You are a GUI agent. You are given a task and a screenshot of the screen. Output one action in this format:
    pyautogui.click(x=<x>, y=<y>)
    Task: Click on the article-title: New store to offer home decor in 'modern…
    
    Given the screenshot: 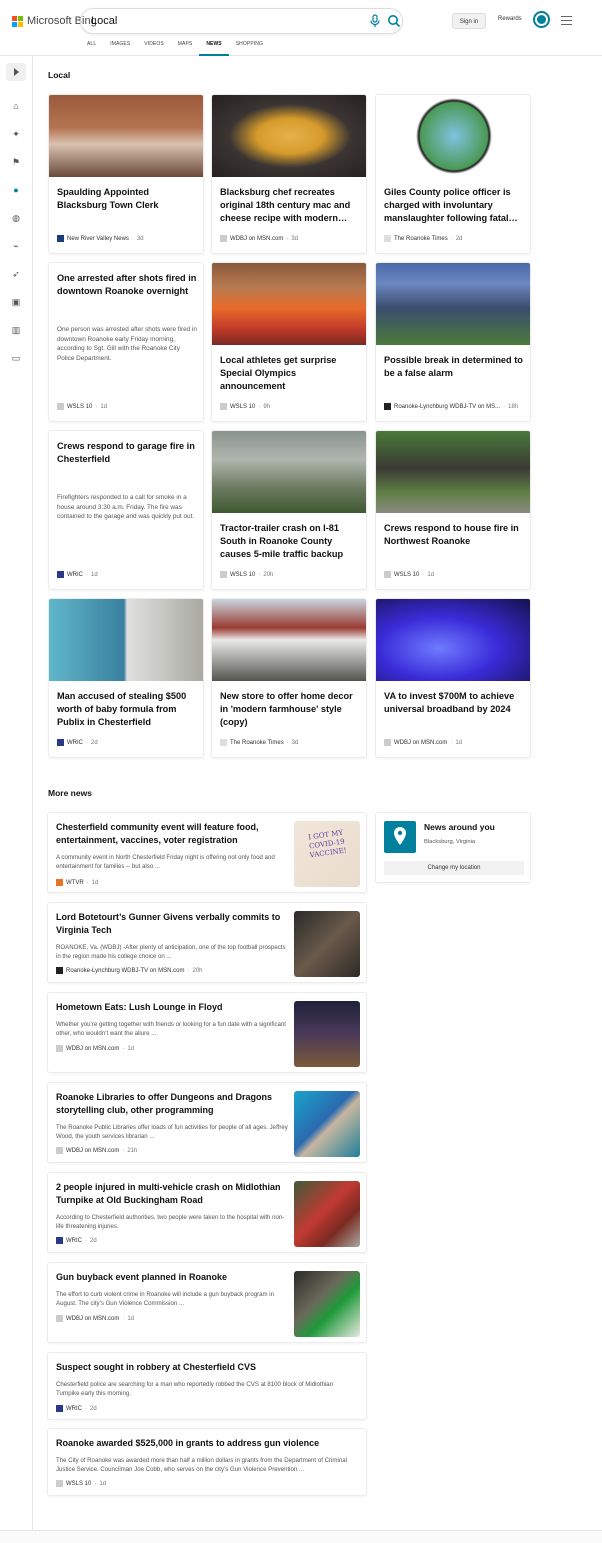 What is the action you would take?
    pyautogui.click(x=290, y=711)
    